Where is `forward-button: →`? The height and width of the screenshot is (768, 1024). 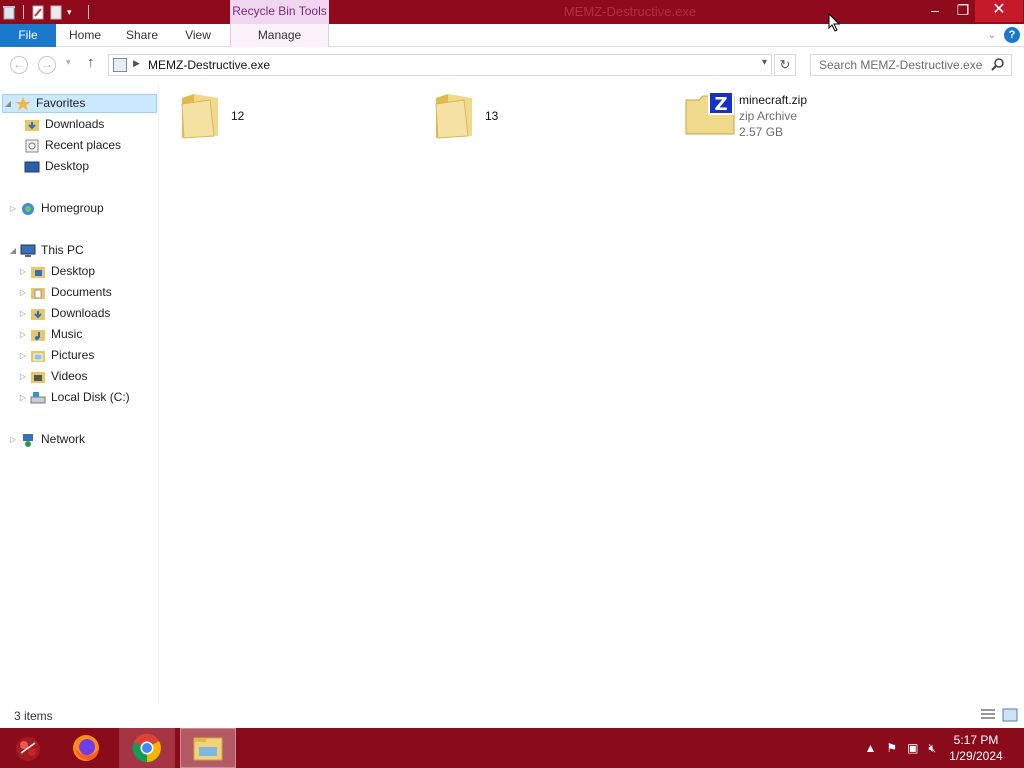
forward-button: → is located at coordinates (47, 65).